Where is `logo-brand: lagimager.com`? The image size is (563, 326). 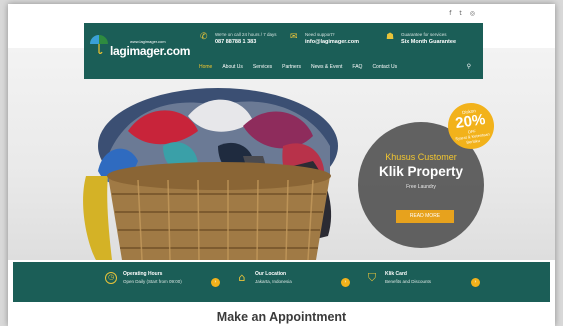 logo-brand: lagimager.com is located at coordinates (150, 51).